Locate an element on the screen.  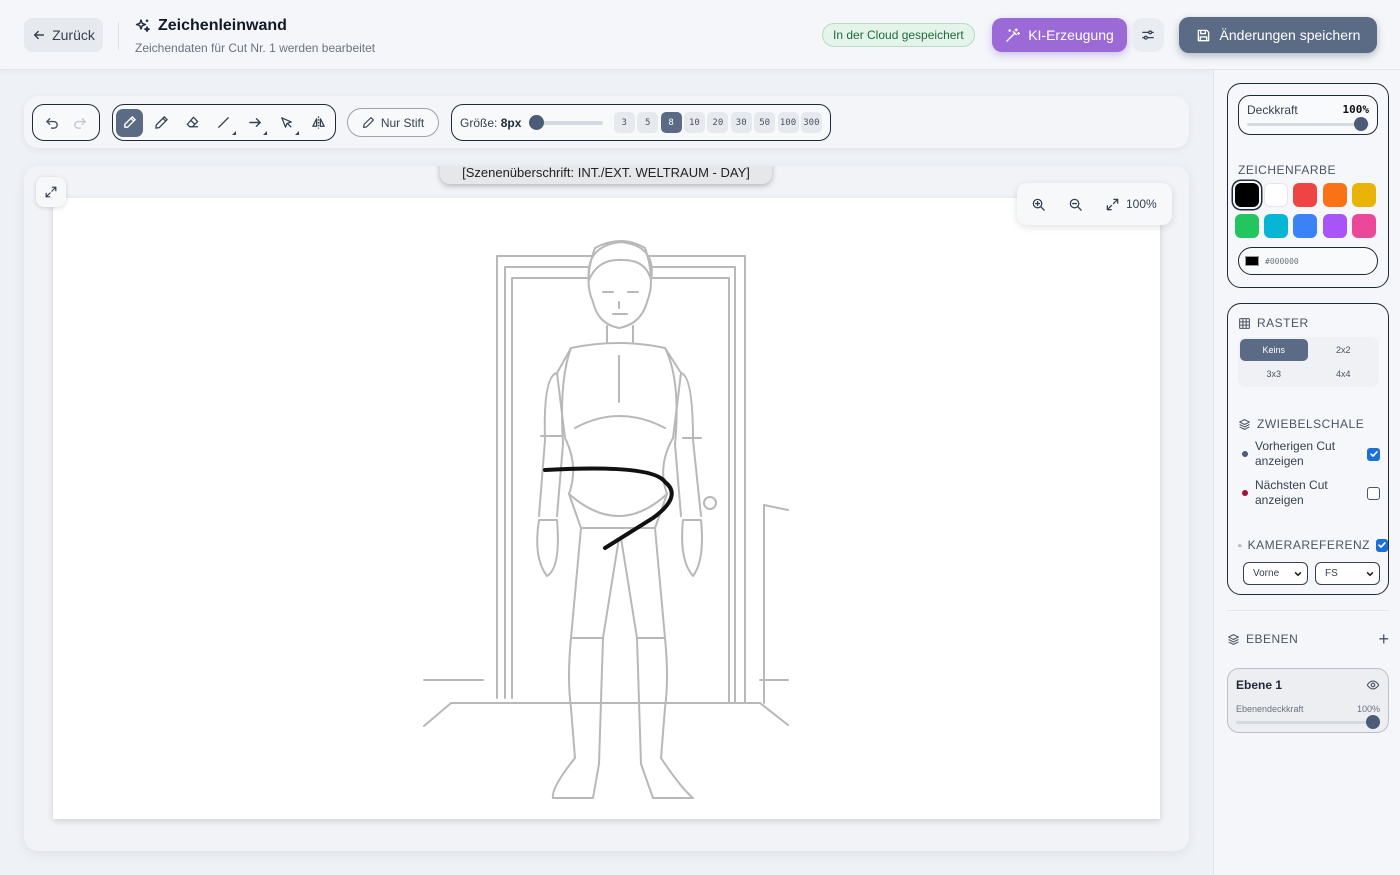
pencil-tool is located at coordinates (160, 123).